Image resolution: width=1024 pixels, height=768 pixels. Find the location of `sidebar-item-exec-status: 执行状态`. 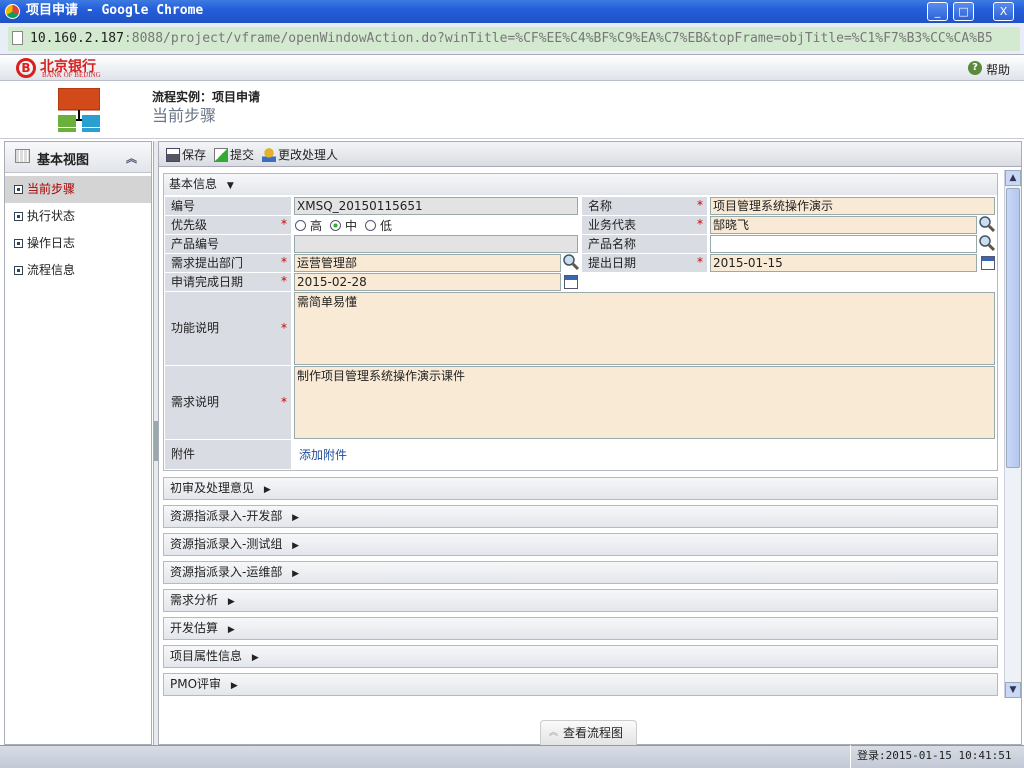

sidebar-item-exec-status: 执行状态 is located at coordinates (78, 216).